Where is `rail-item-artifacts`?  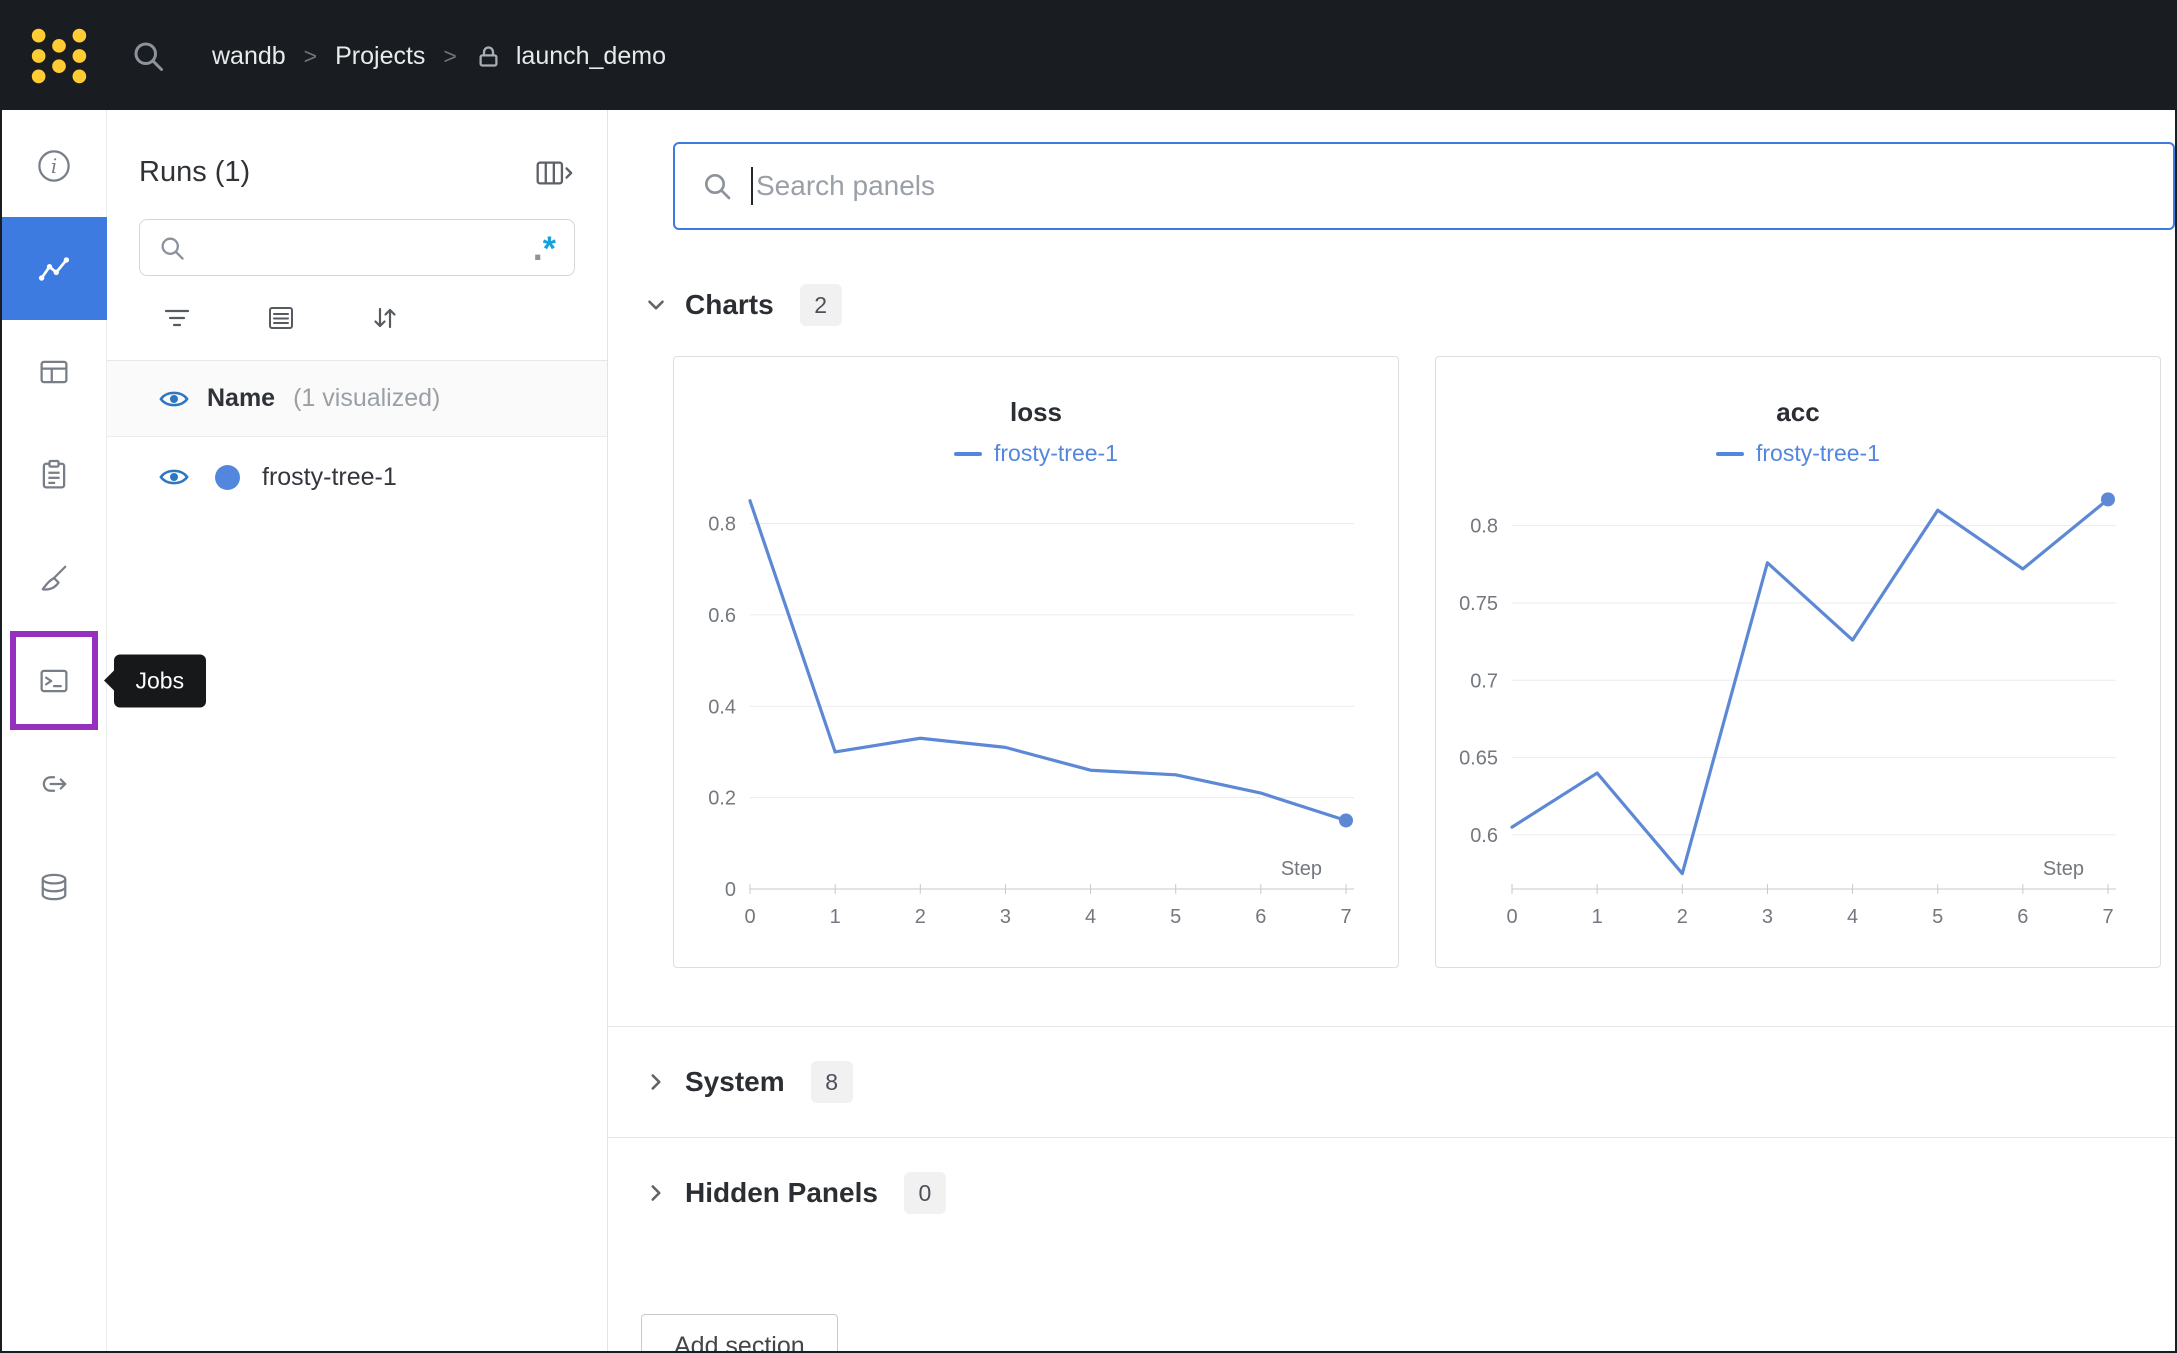 rail-item-artifacts is located at coordinates (54, 886).